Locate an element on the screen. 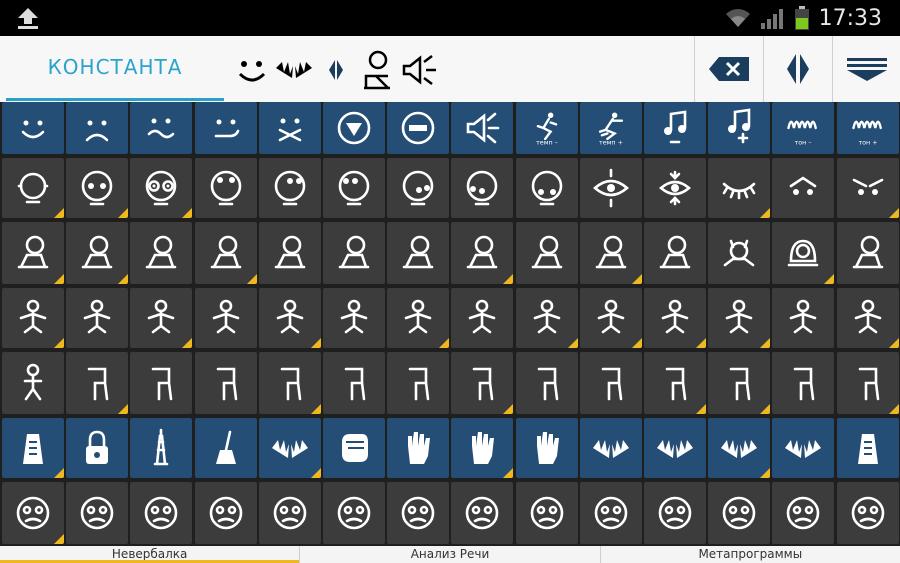  tab-metaprograms: Метапрограммы is located at coordinates (749, 554).